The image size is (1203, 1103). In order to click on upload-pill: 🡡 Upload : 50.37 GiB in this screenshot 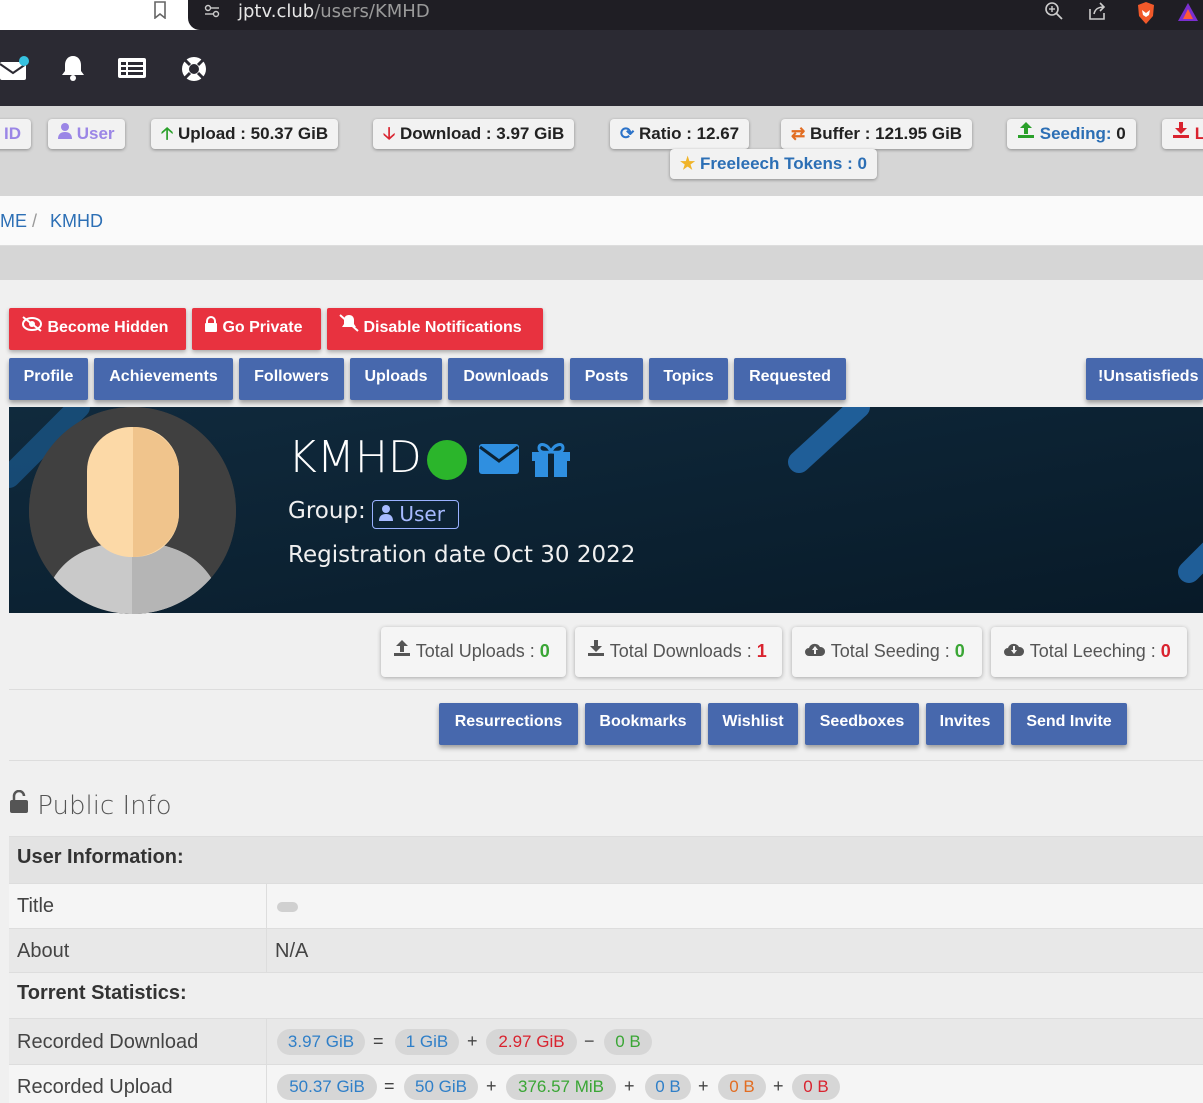, I will do `click(245, 134)`.